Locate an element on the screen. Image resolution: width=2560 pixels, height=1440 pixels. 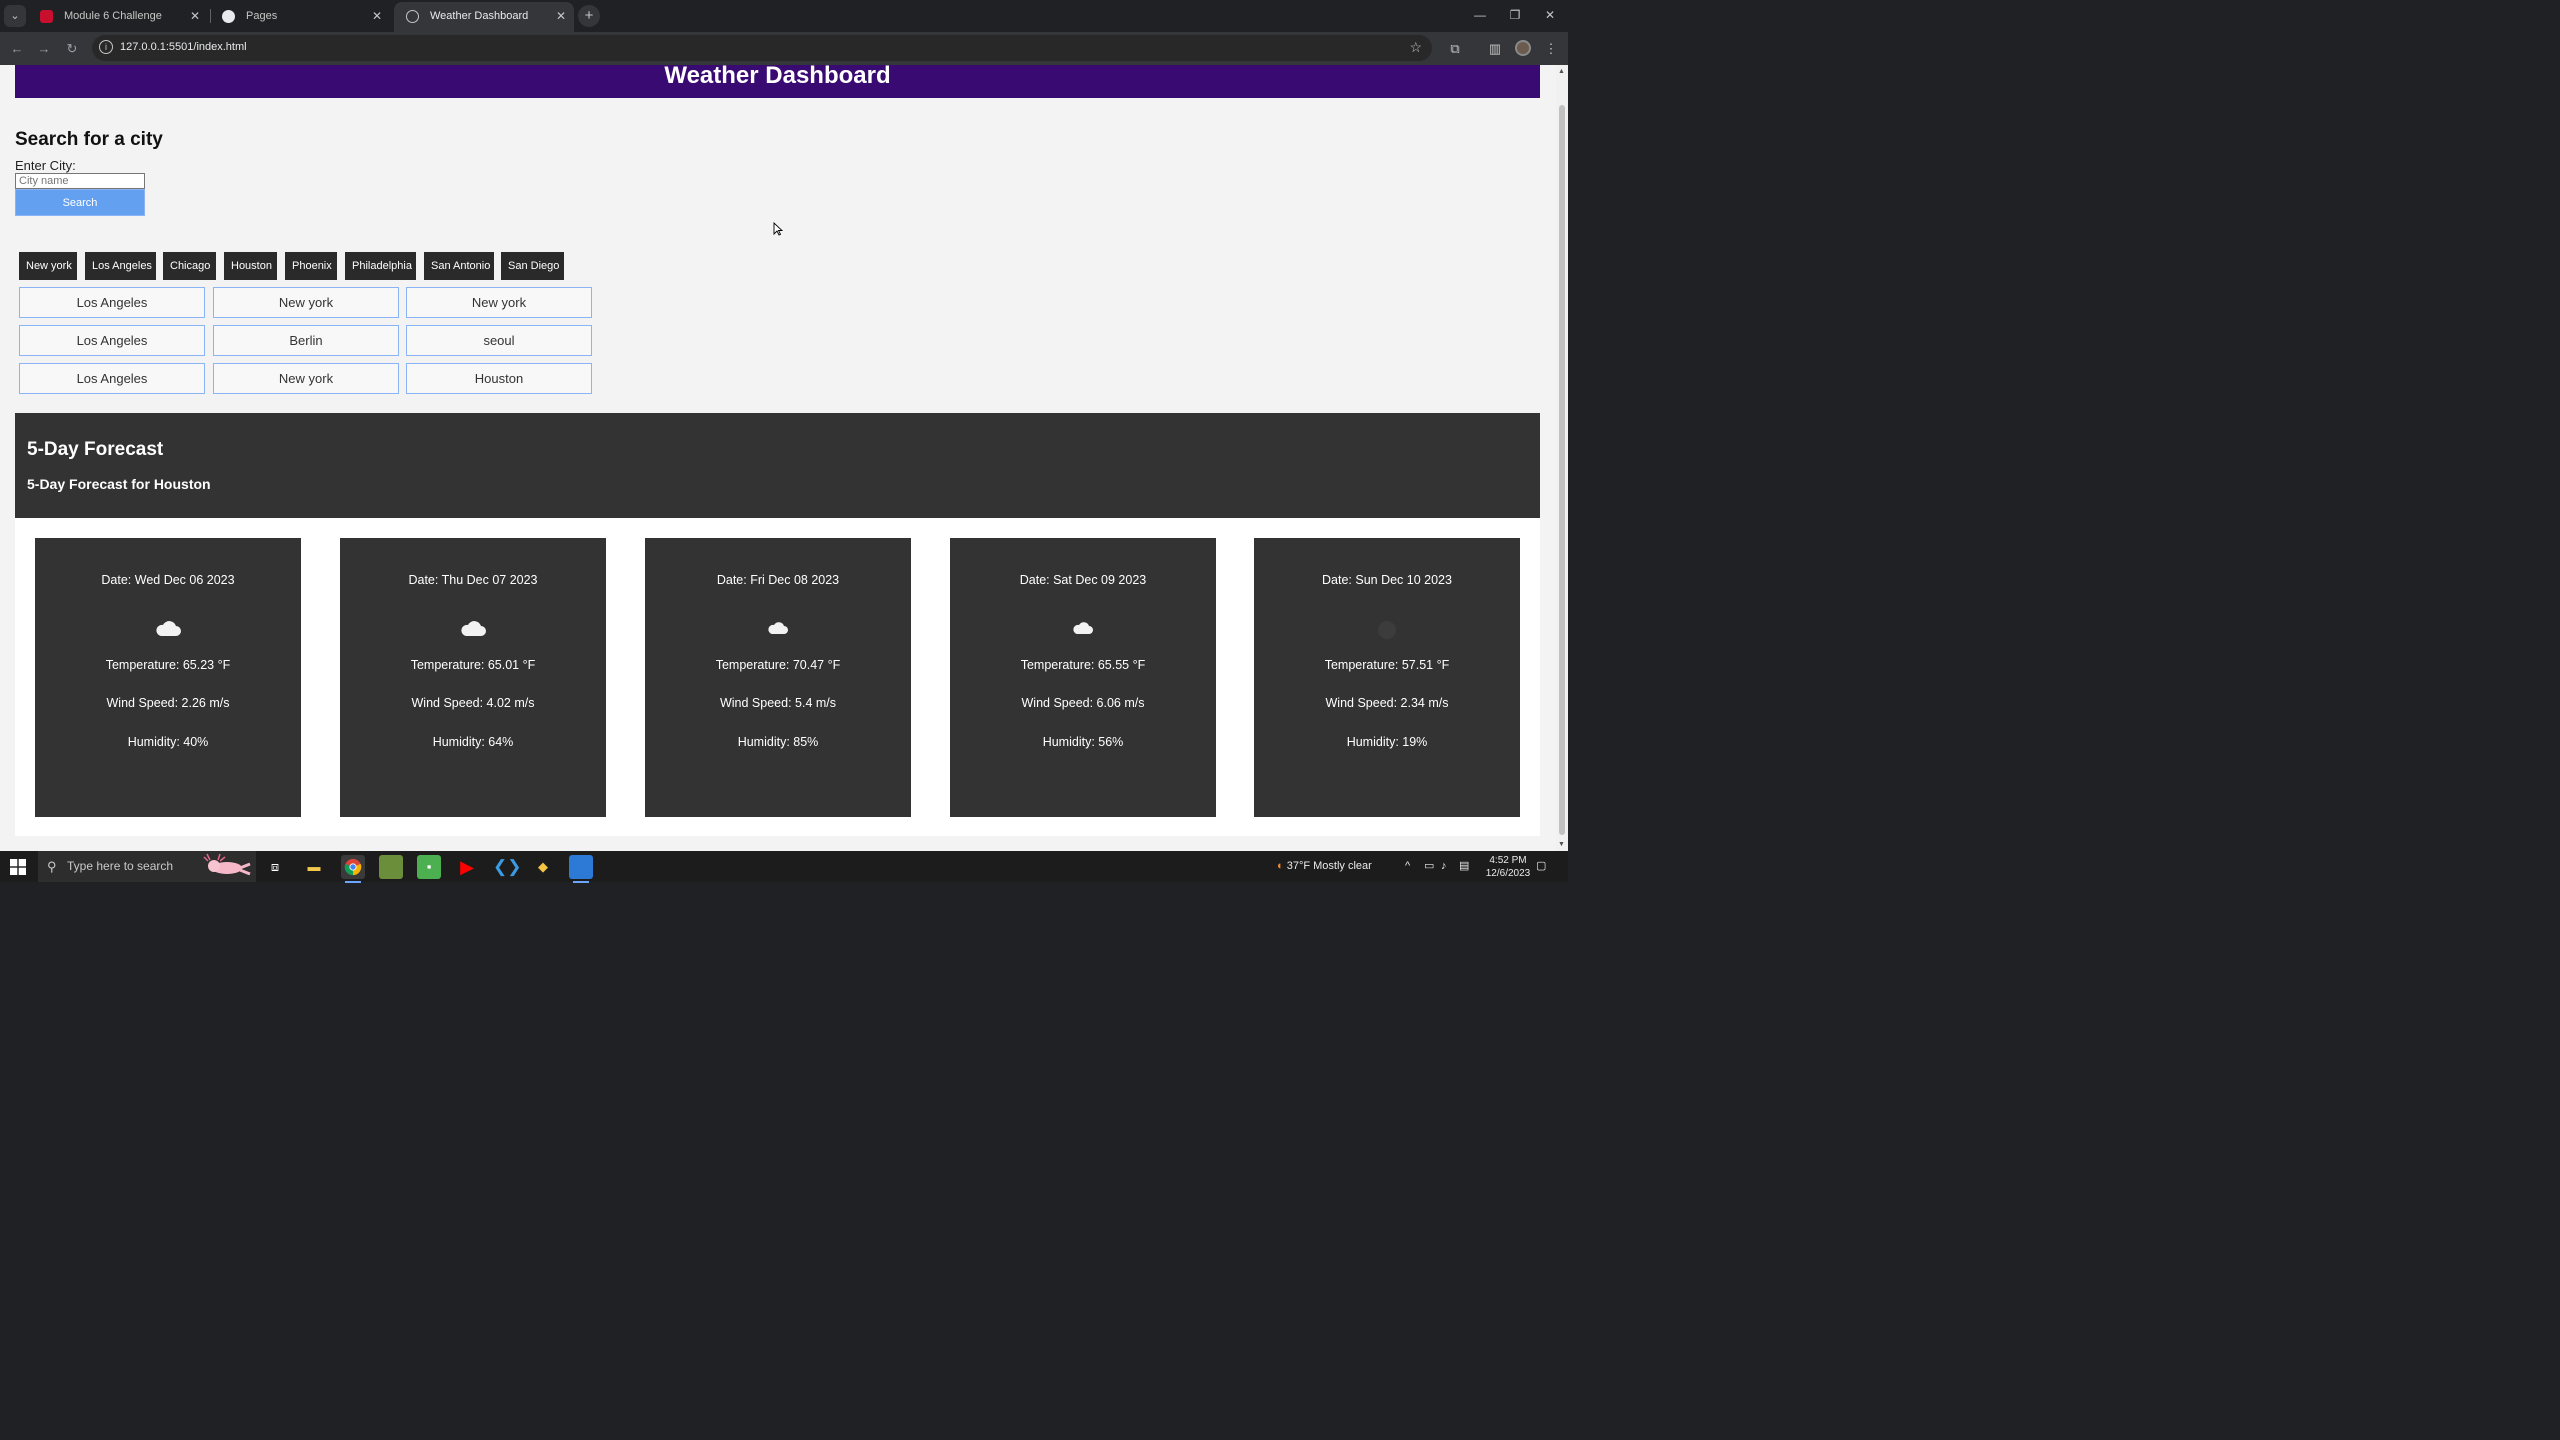
clear-moon-icon is located at coordinates (1387, 630).